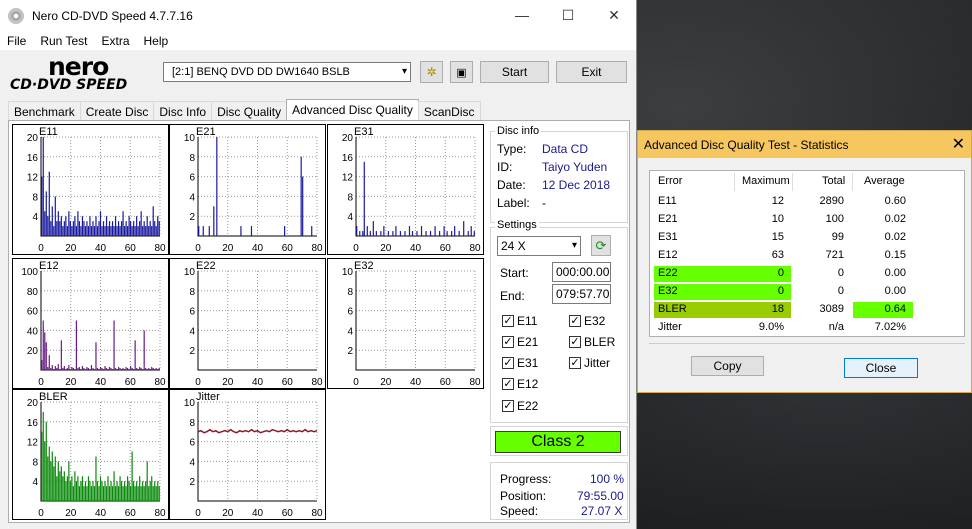  What do you see at coordinates (352, 110) in the screenshot?
I see `tab-advanced-disc-quality: Advanced Disc Quality` at bounding box center [352, 110].